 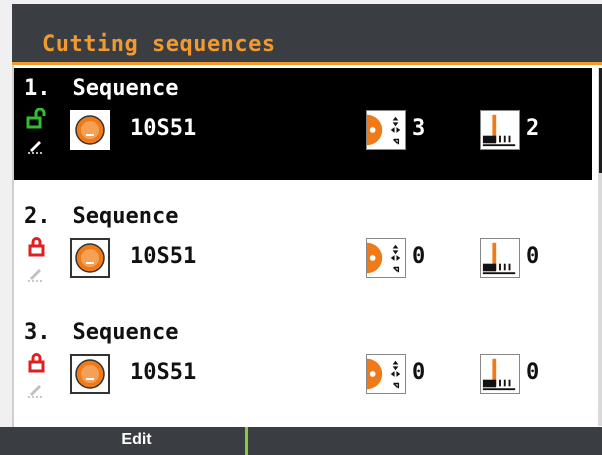 I want to click on sequence-index: 2., so click(x=37, y=216).